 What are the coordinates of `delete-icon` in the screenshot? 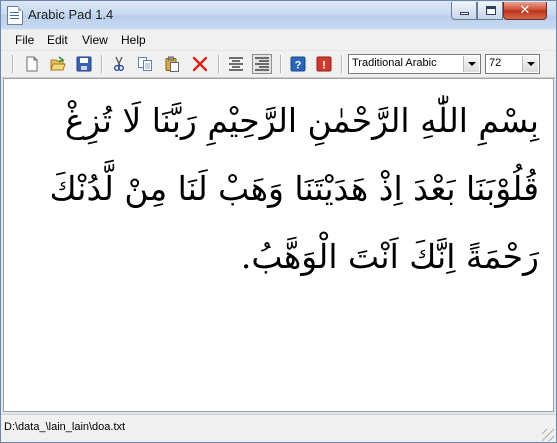 It's located at (200, 64).